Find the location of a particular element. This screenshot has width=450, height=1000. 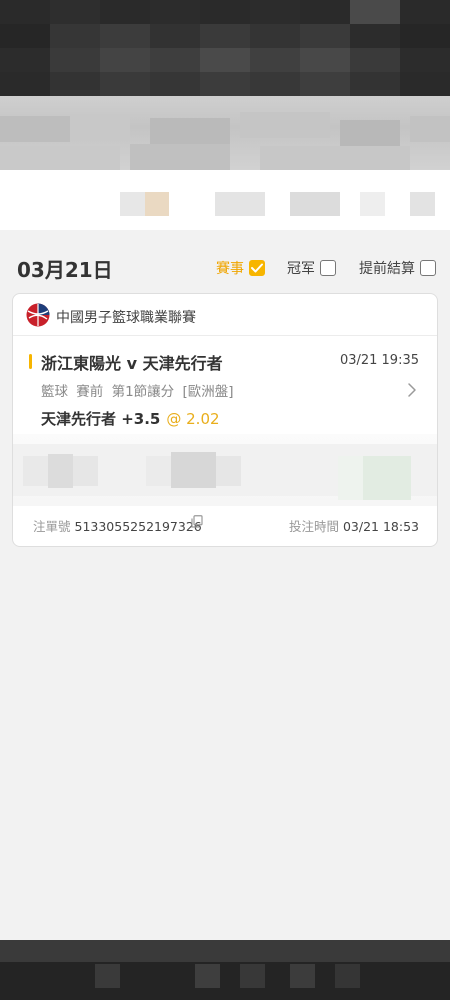

filter-cashout-checkbox: 提前結算 is located at coordinates (397, 268).